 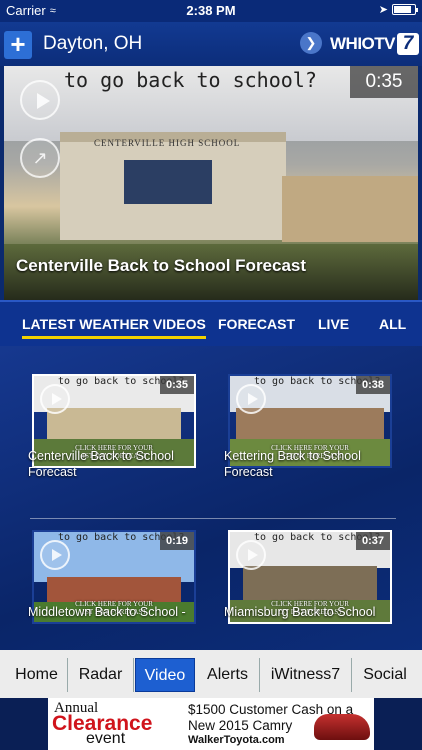 I want to click on chevron-right-icon: ❯, so click(x=311, y=42).